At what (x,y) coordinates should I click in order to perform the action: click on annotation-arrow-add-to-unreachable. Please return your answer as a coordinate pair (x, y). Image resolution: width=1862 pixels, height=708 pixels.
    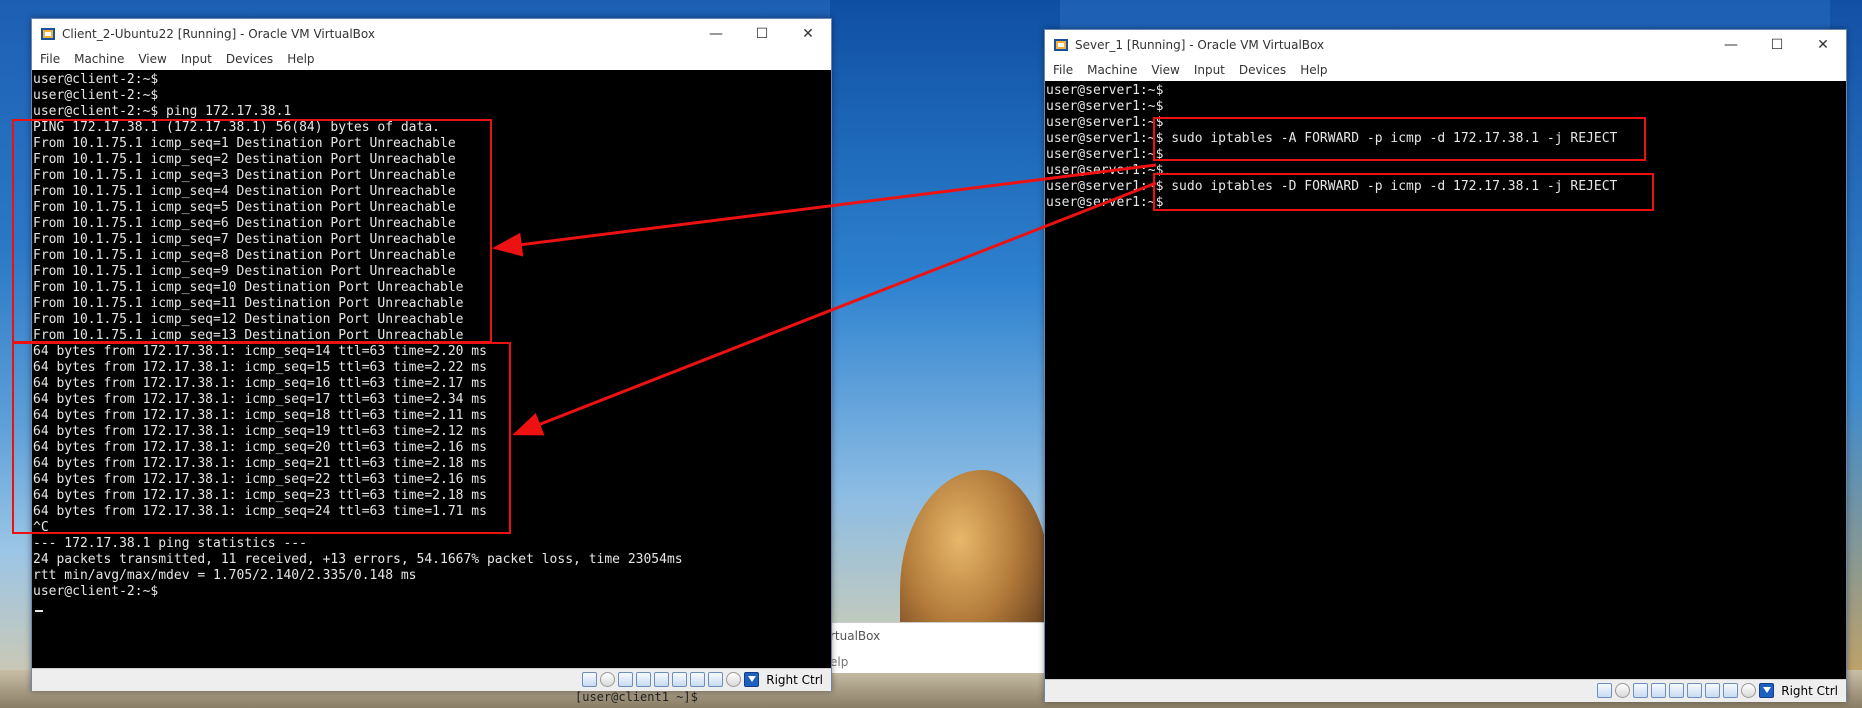
    Looking at the image, I should click on (824, 210).